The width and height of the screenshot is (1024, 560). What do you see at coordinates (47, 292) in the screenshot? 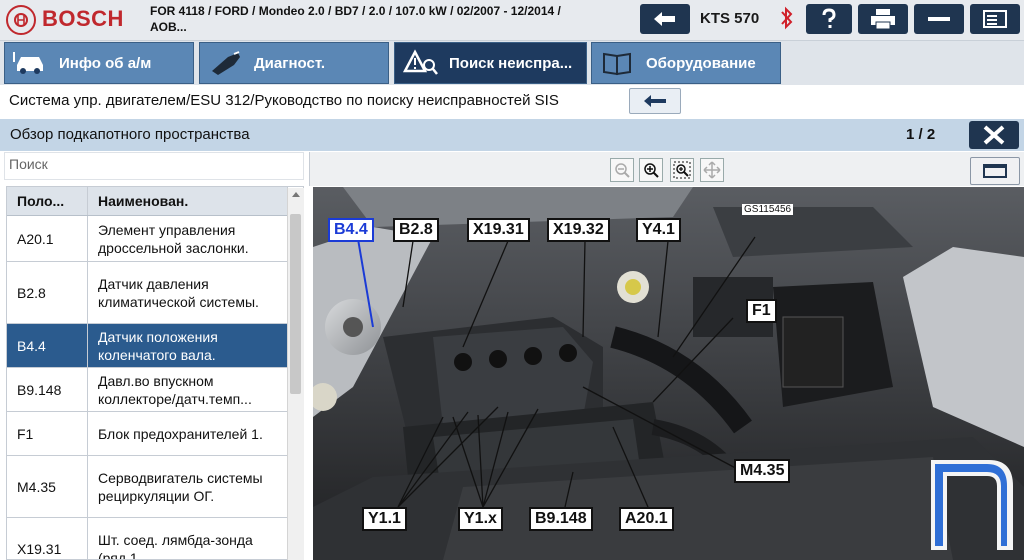
I see `row-position: B2.8` at bounding box center [47, 292].